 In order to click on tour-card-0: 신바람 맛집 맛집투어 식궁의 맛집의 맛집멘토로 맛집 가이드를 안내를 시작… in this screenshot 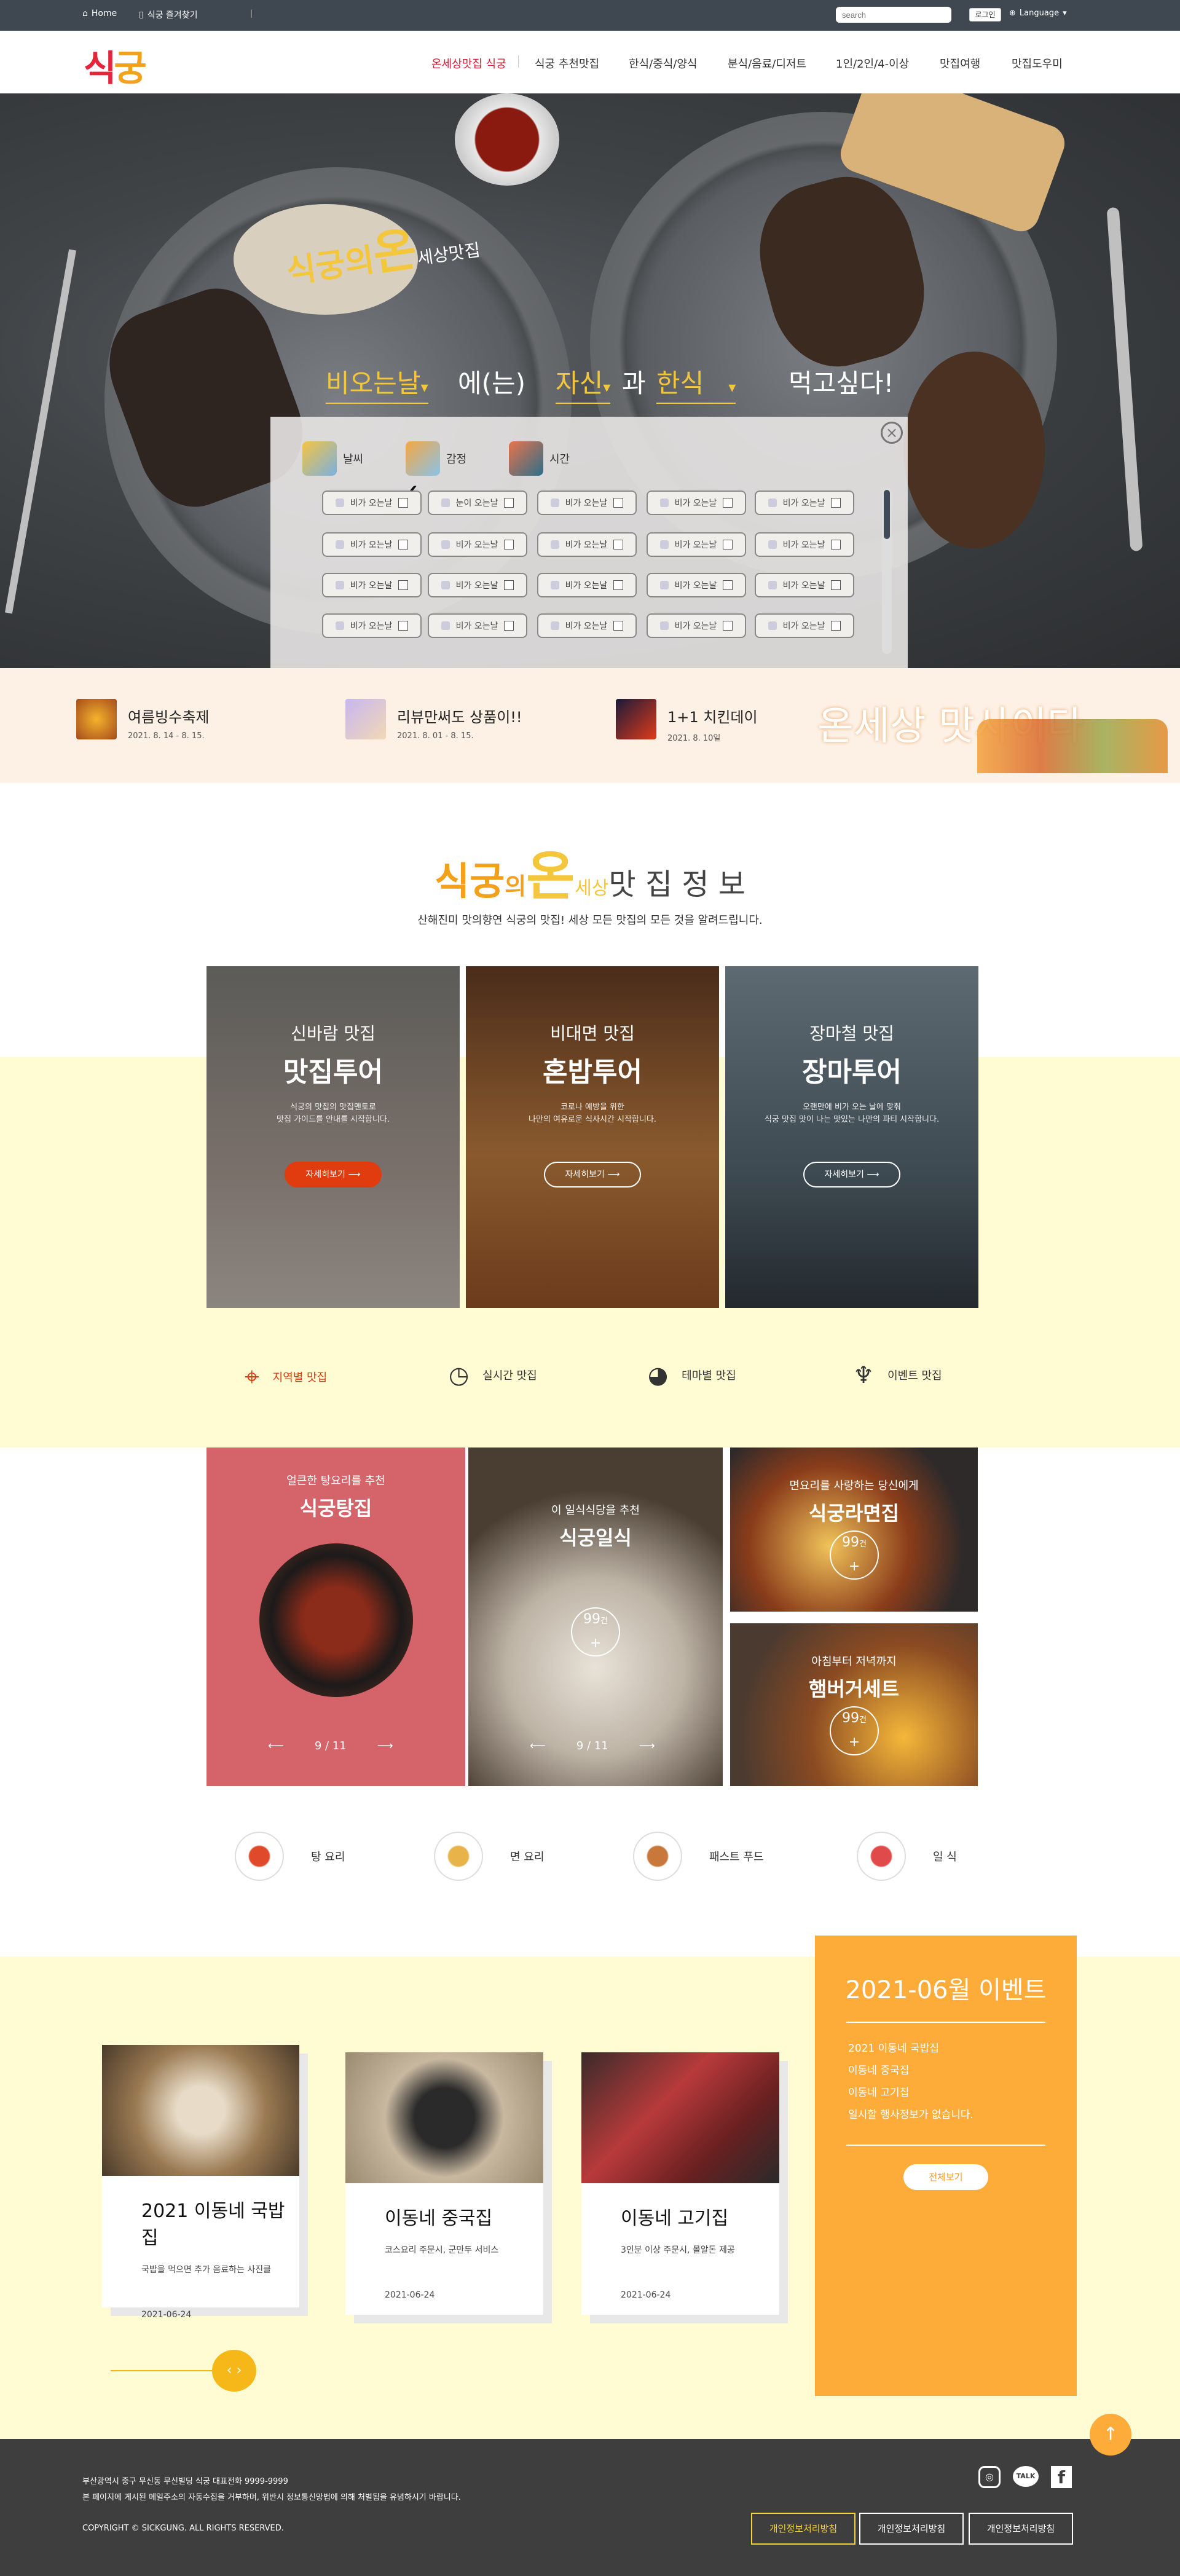, I will do `click(333, 1137)`.